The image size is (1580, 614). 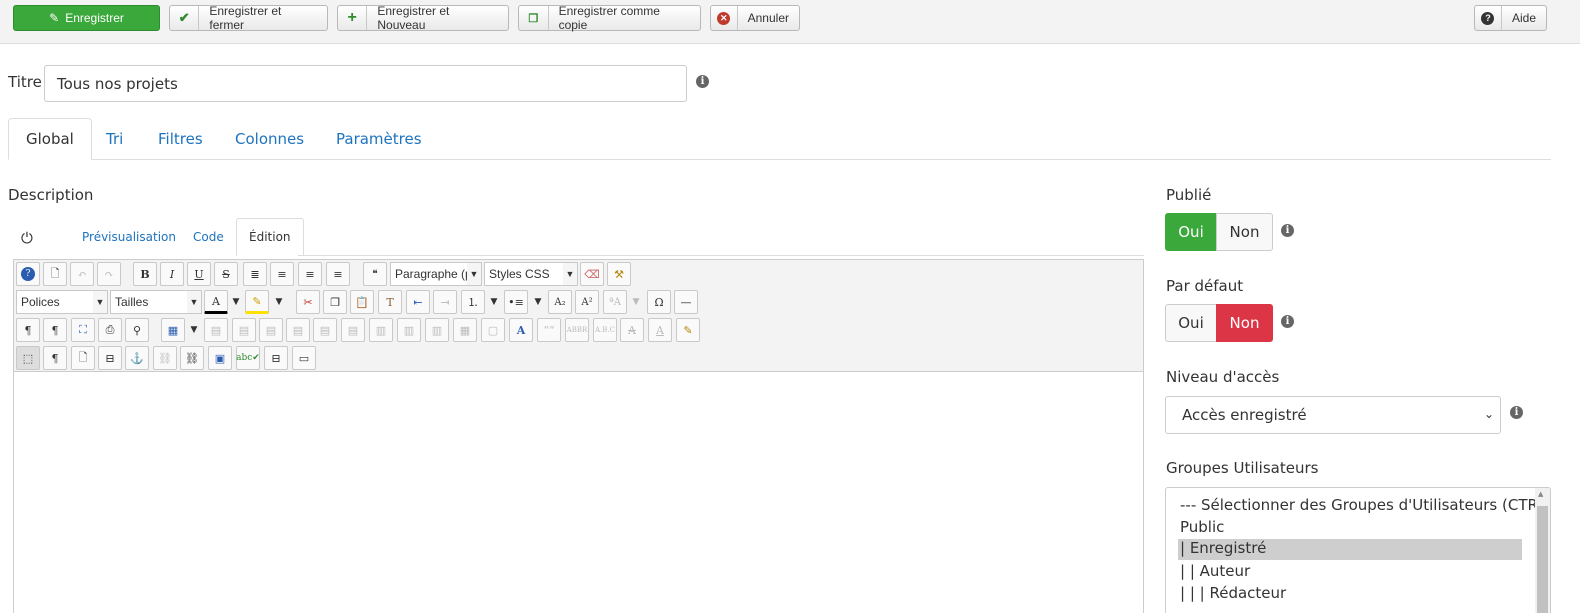 What do you see at coordinates (282, 274) in the screenshot?
I see `align-center-icon: ≡` at bounding box center [282, 274].